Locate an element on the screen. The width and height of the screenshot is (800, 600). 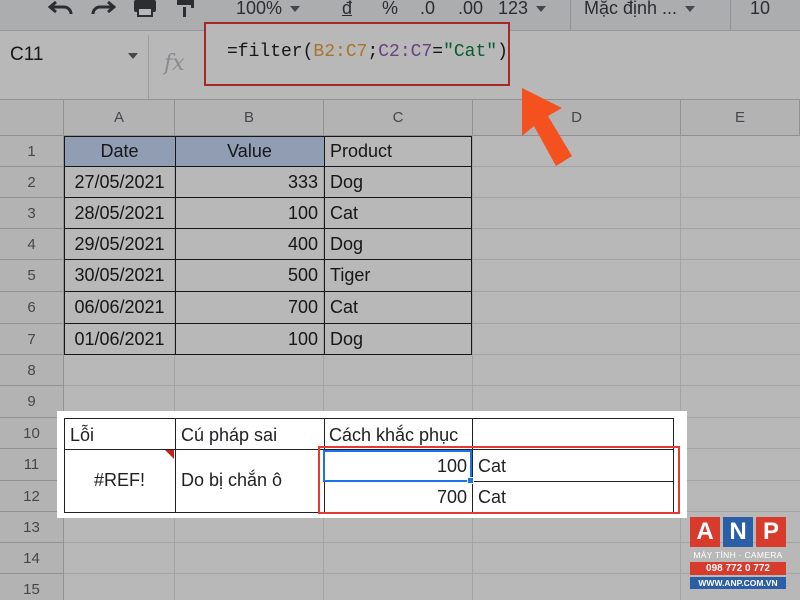
zoom-select: 100% is located at coordinates (268, 12).